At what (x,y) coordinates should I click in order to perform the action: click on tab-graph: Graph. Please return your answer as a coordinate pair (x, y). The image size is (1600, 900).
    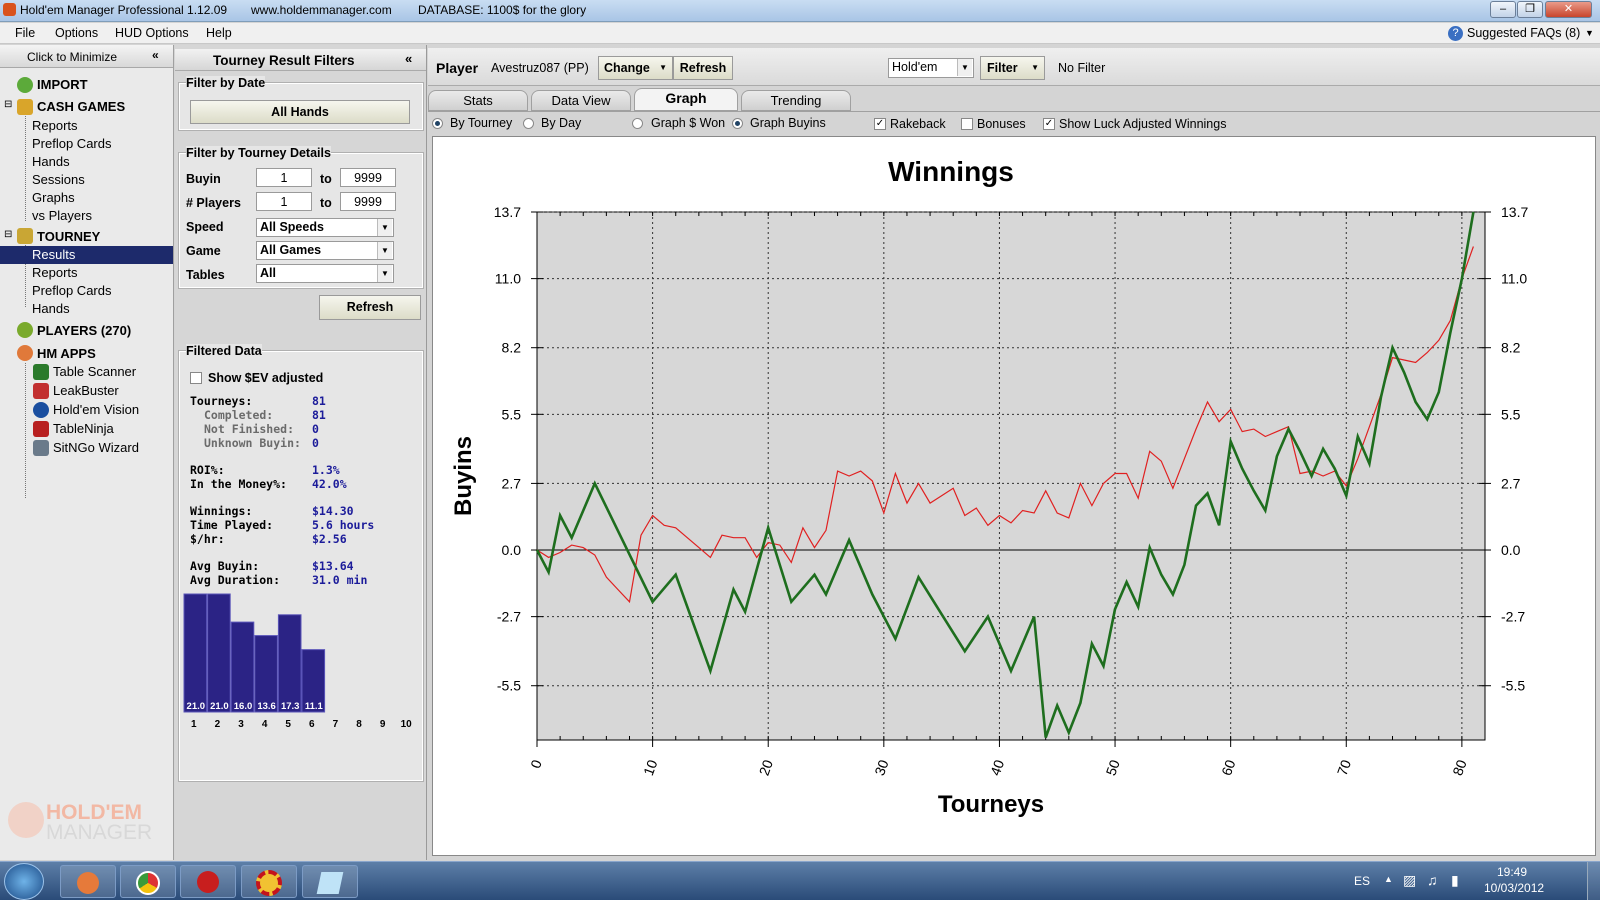
    Looking at the image, I should click on (686, 99).